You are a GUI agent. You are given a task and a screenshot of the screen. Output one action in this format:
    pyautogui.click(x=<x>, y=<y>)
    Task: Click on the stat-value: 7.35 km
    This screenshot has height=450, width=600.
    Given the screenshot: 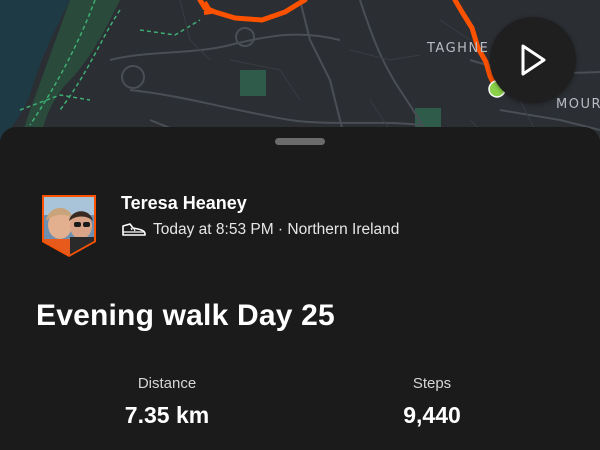 What is the action you would take?
    pyautogui.click(x=167, y=415)
    